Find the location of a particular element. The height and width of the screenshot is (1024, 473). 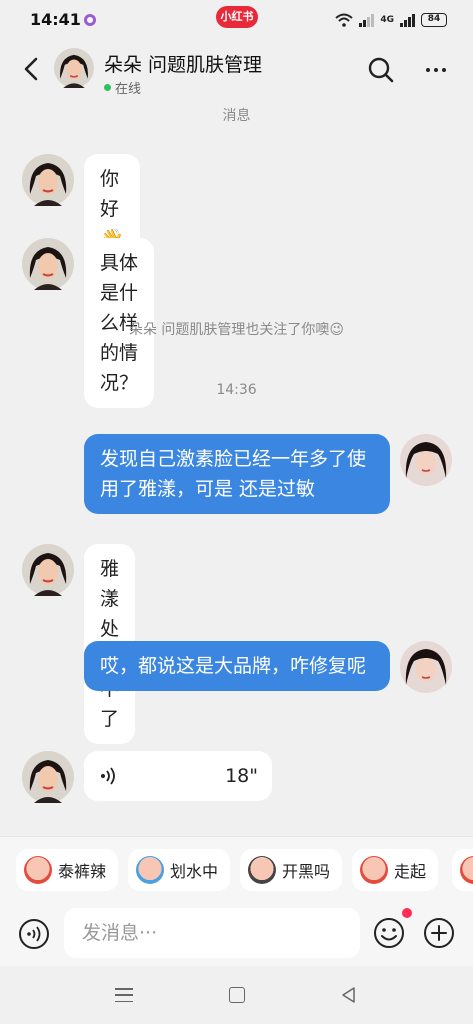

status-icons: 4G 84 is located at coordinates (391, 20).